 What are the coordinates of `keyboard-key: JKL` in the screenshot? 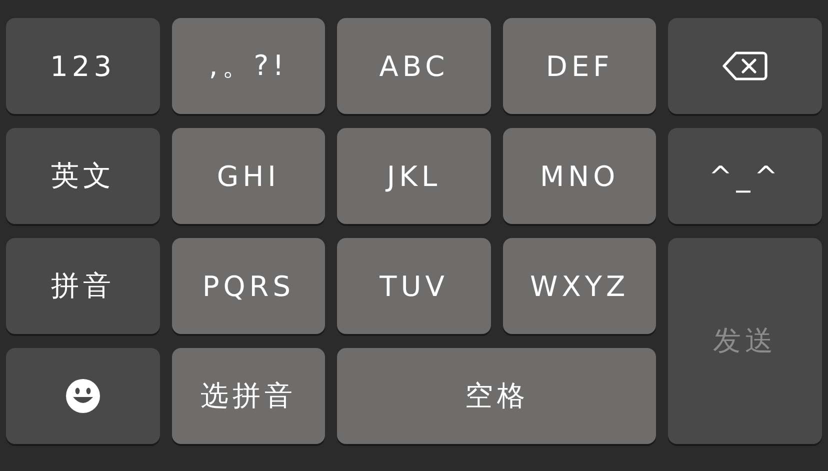 It's located at (414, 176).